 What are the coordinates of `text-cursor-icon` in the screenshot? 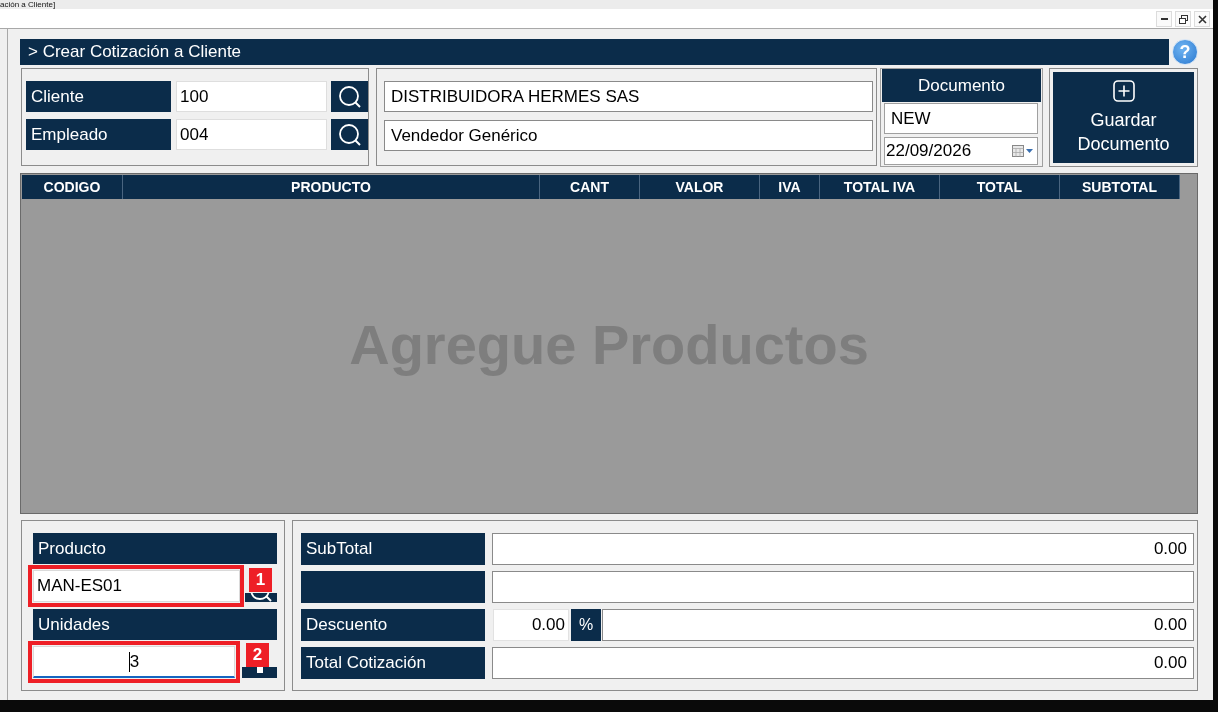 It's located at (129, 661).